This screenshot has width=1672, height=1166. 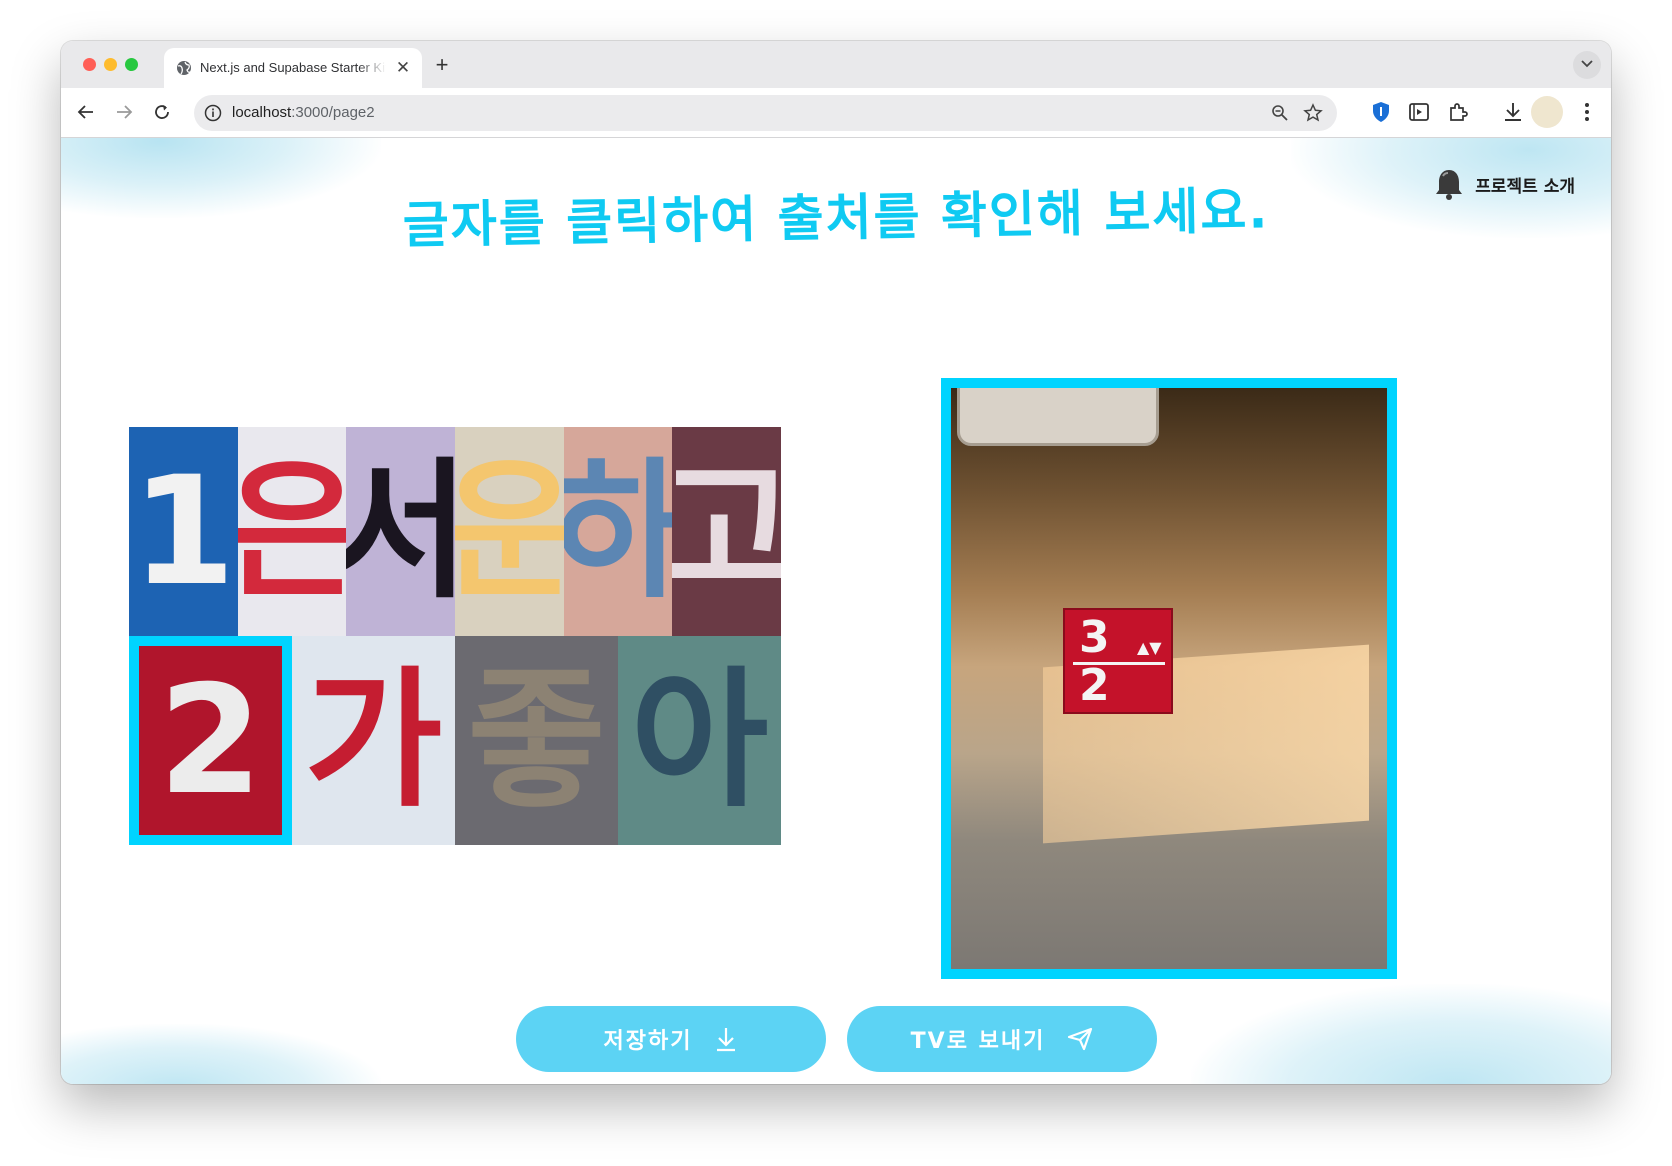 I want to click on floor-sign: 3 2 ▲▼, so click(x=1118, y=661).